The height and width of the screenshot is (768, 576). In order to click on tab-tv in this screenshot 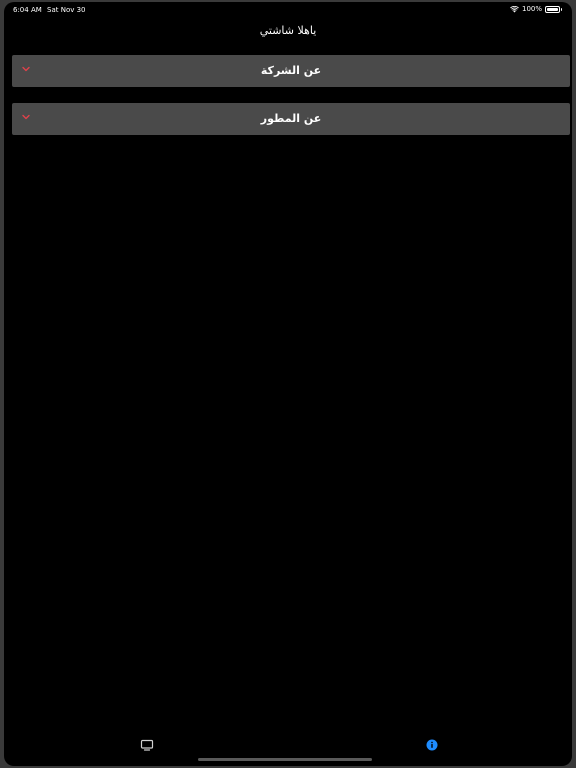, I will do `click(147, 744)`.